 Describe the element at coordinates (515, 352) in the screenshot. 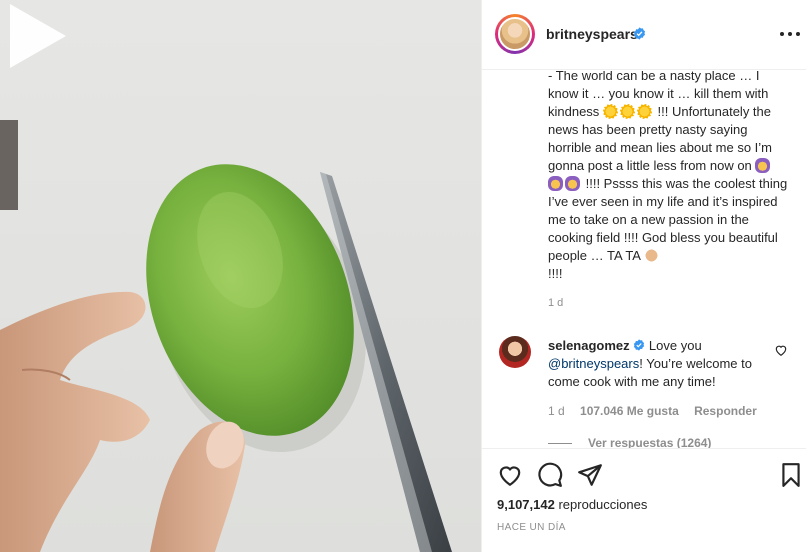

I see `comment-avatar` at that location.